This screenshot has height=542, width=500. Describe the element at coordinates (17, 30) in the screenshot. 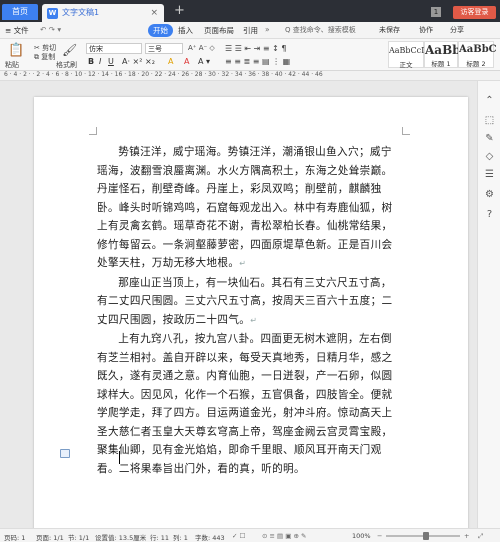

I see `file-menu: ≡ 文件` at that location.